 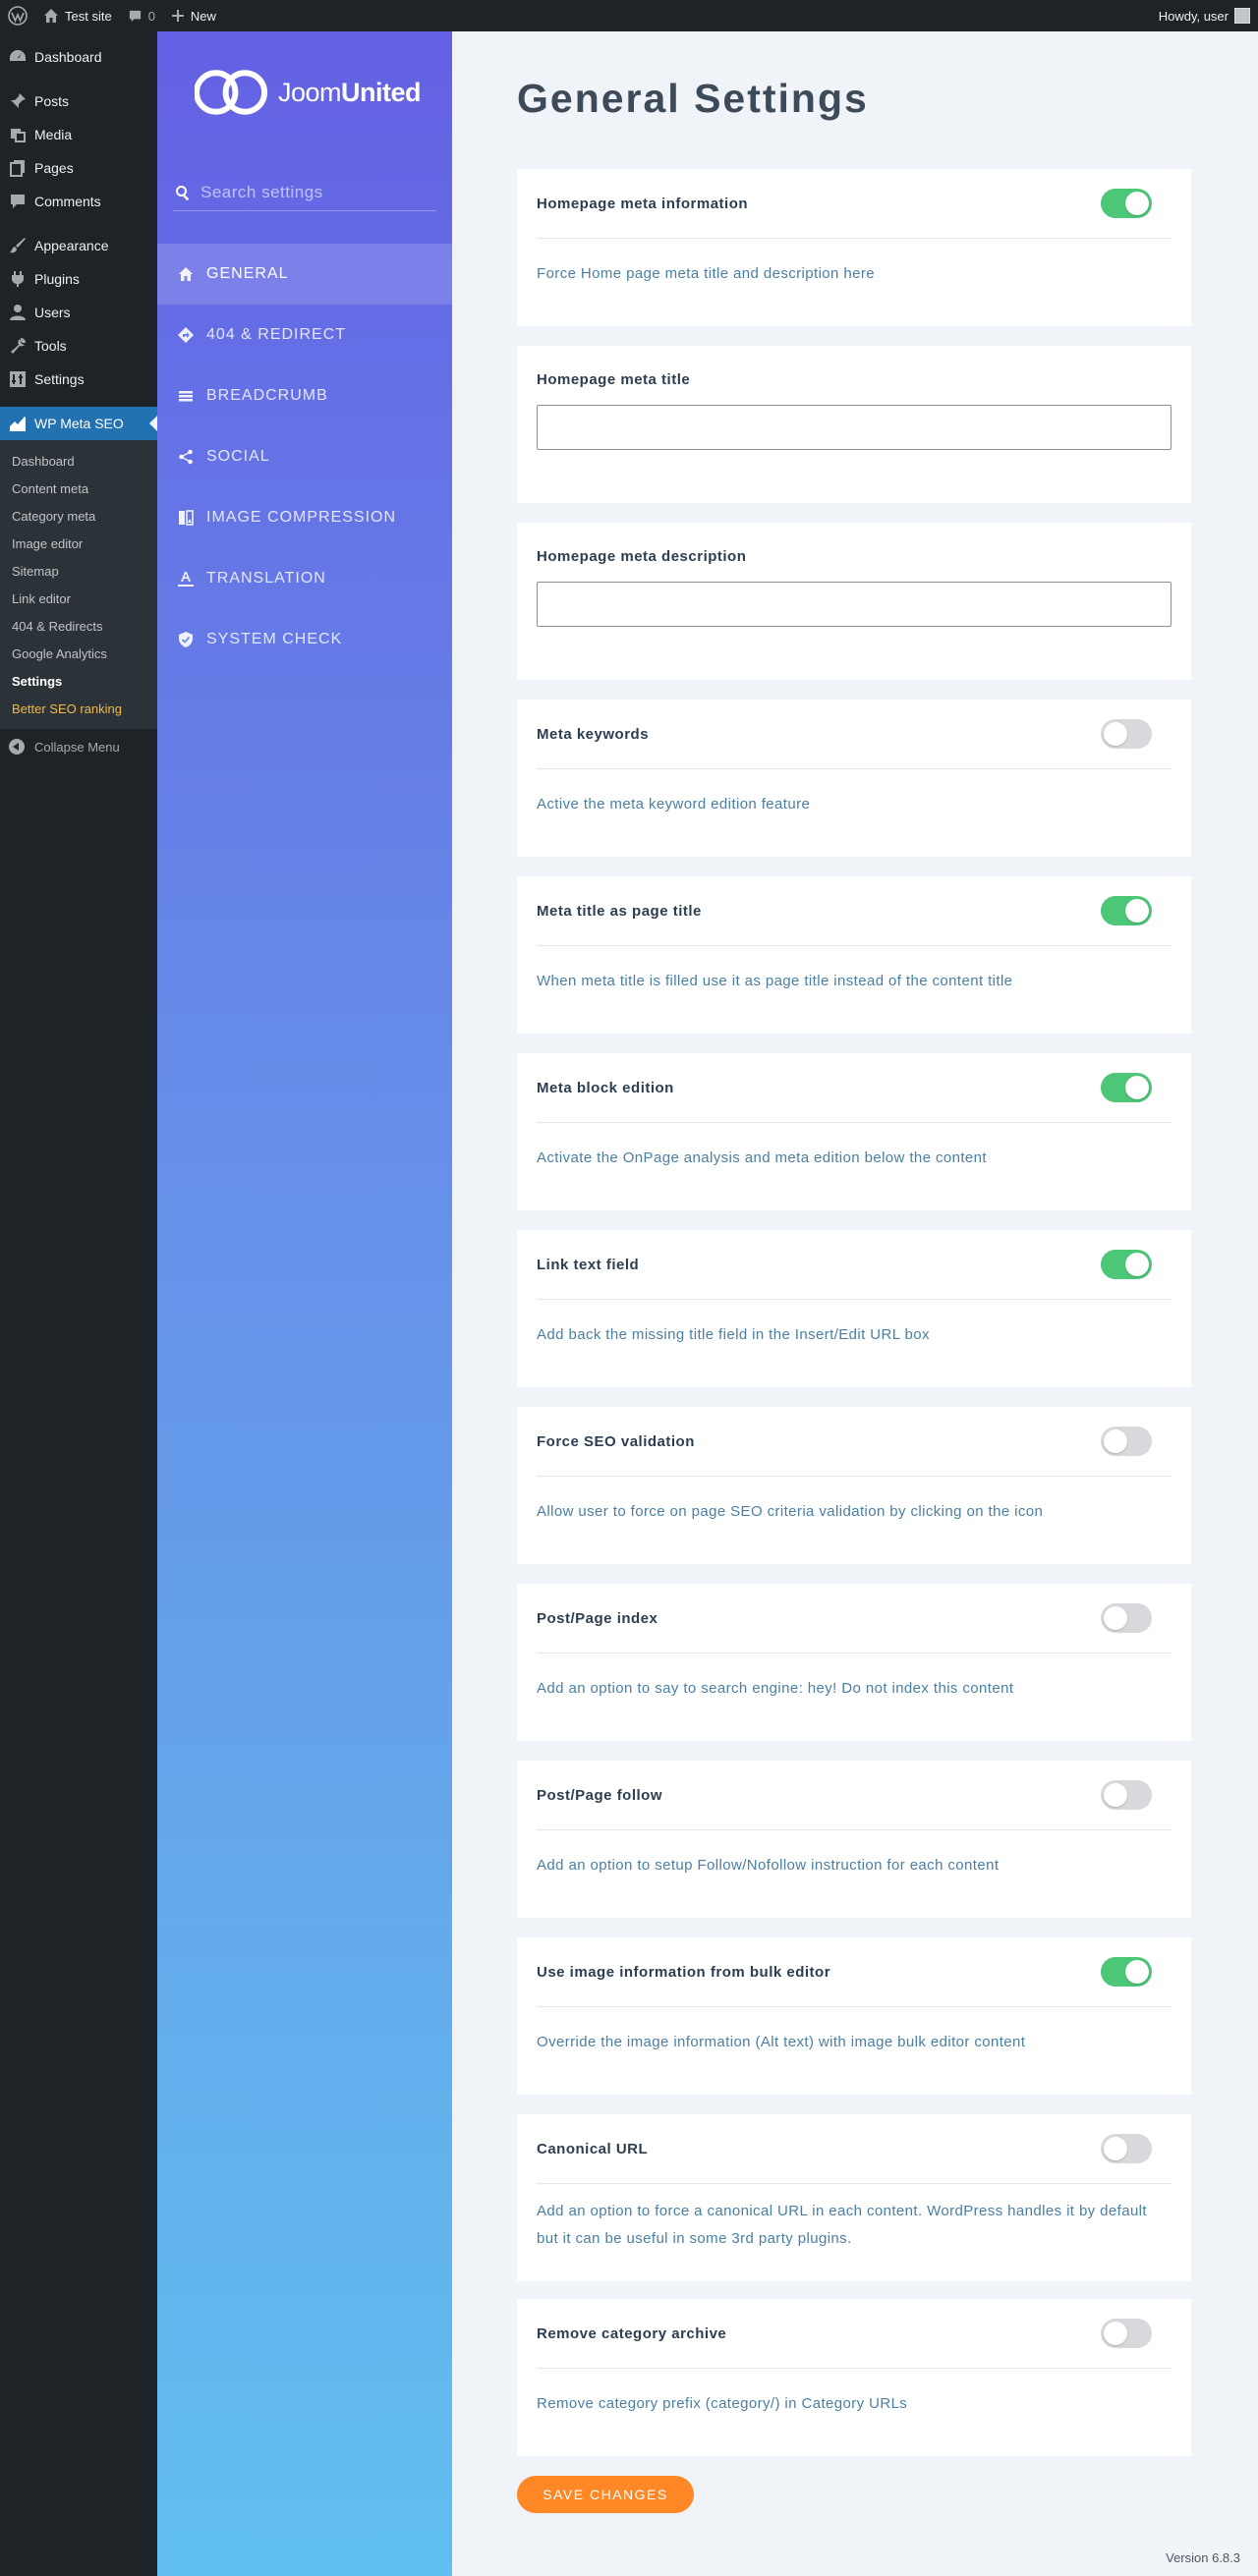 What do you see at coordinates (605, 1087) in the screenshot?
I see `setting-title: Meta block edition` at bounding box center [605, 1087].